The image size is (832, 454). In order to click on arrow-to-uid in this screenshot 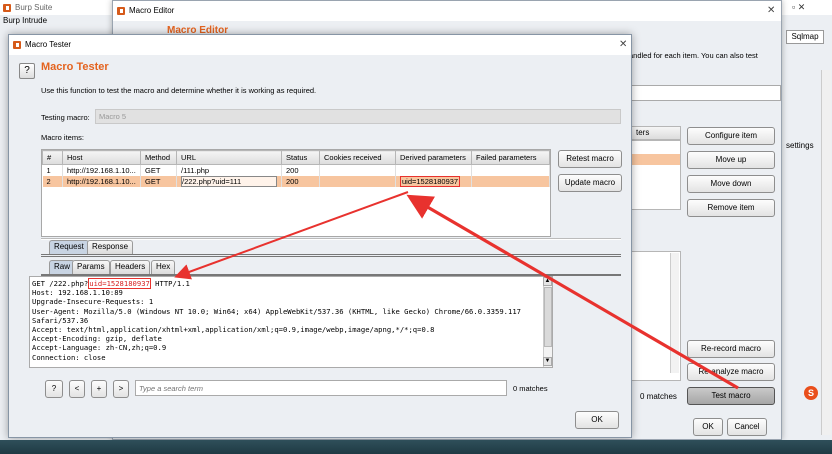, I will do `click(291, 235)`.